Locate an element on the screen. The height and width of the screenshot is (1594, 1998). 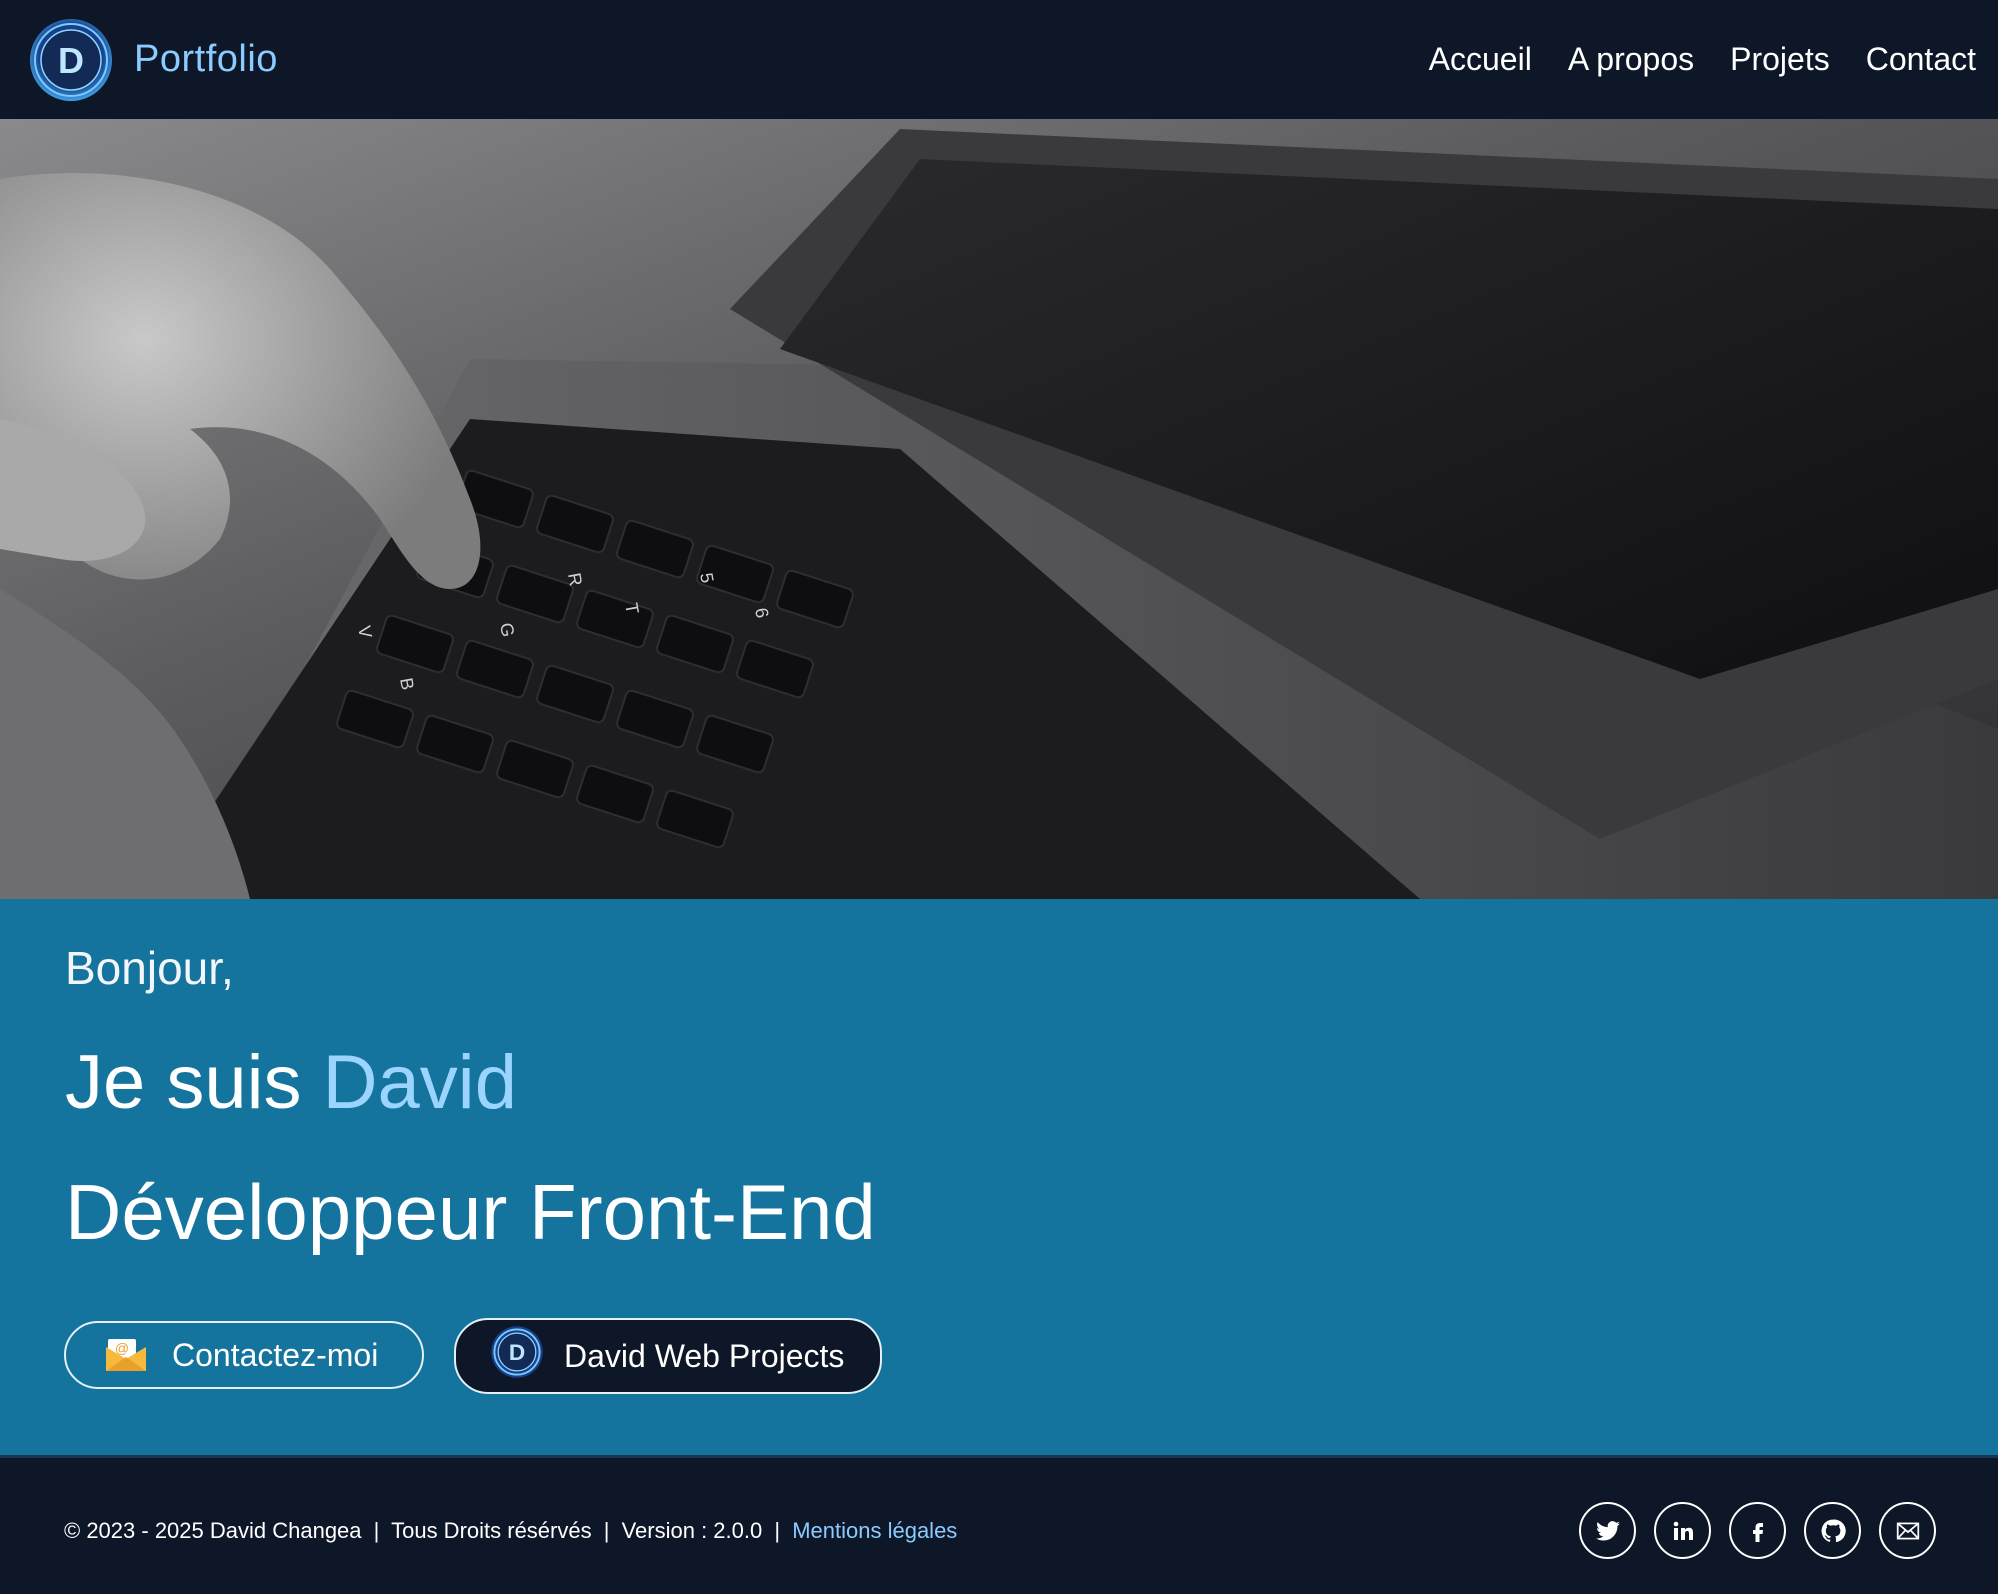
github-icon is located at coordinates (1832, 1530).